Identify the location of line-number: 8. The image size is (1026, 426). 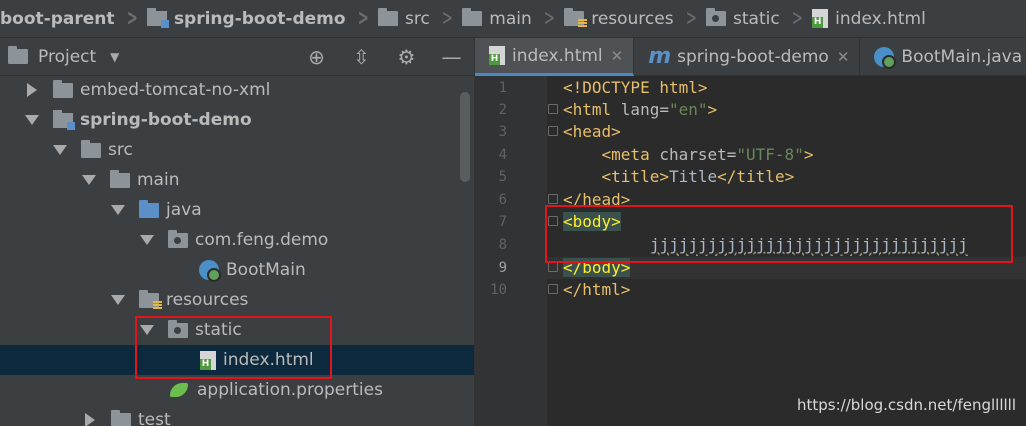
(502, 245).